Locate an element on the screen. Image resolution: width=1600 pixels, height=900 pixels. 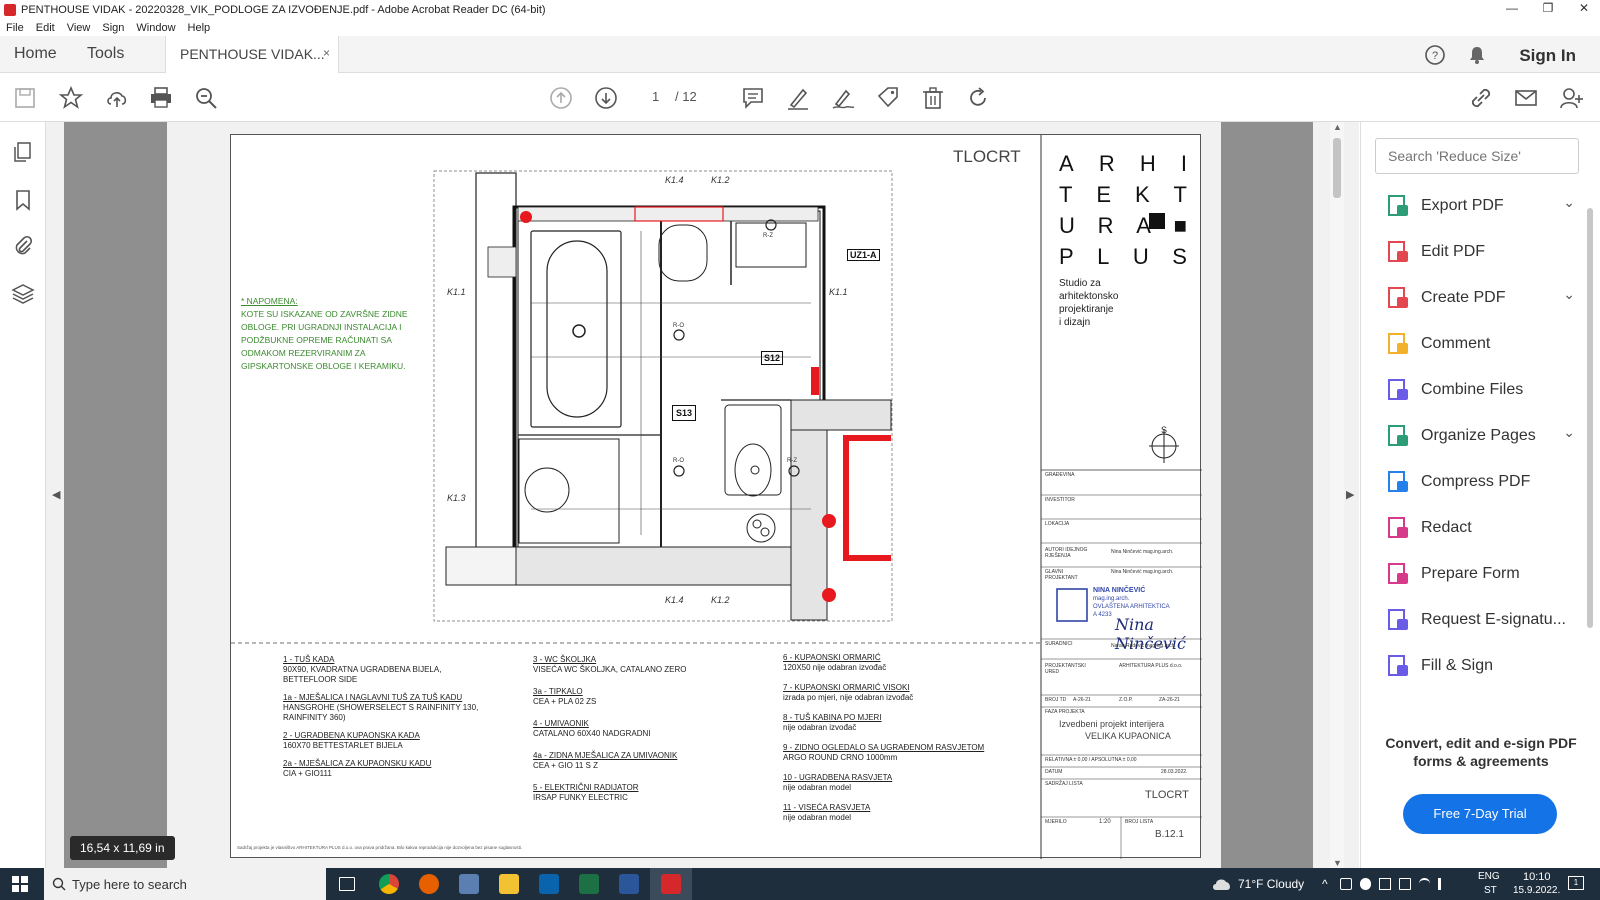
tray-app-icon is located at coordinates (1346, 884).